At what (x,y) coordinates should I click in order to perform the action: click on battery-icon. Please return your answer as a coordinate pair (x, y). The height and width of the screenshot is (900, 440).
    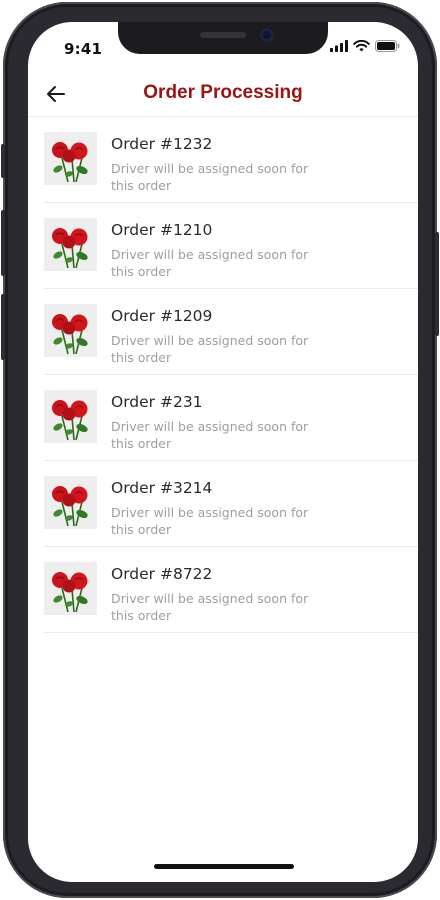
    Looking at the image, I should click on (387, 46).